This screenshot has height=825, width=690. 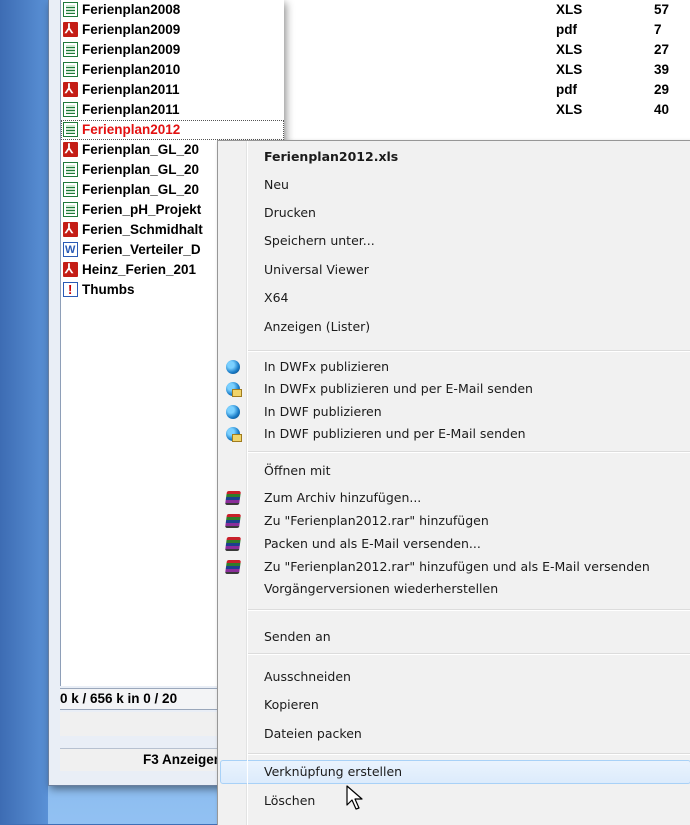 What do you see at coordinates (455, 367) in the screenshot?
I see `menu-item-in-dwfx-publizieren: In DWFx publizieren` at bounding box center [455, 367].